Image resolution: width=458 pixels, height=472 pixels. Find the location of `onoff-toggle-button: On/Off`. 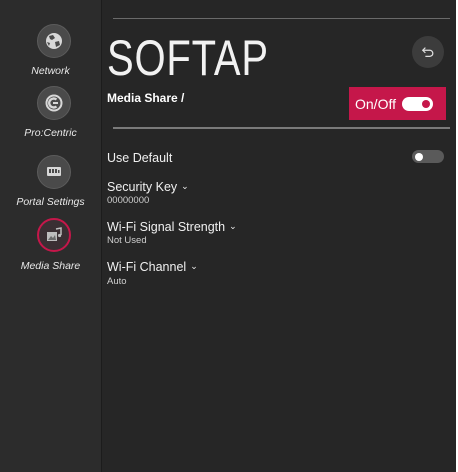

onoff-toggle-button: On/Off is located at coordinates (397, 103).